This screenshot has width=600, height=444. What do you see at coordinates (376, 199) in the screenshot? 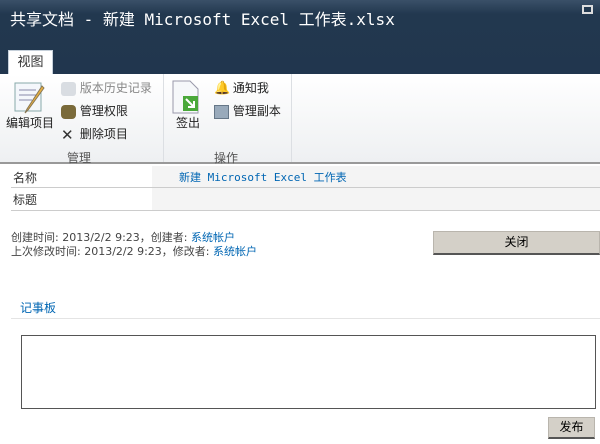
I see `field-value` at bounding box center [376, 199].